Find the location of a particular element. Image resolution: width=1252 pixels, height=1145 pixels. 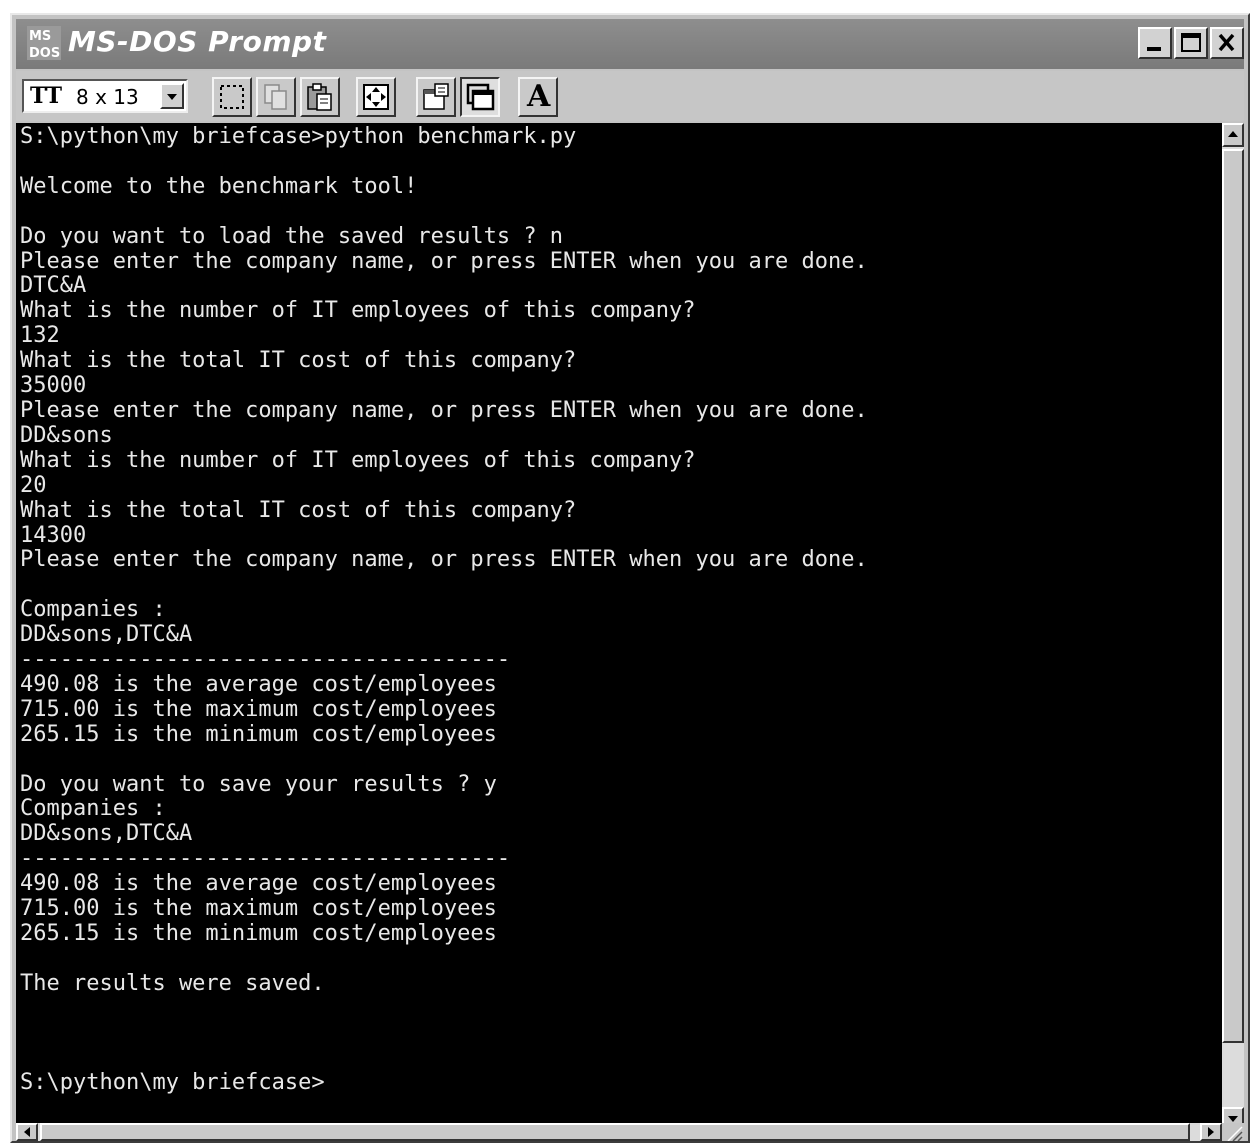

horizontal-scrollbar is located at coordinates (619, 1132).